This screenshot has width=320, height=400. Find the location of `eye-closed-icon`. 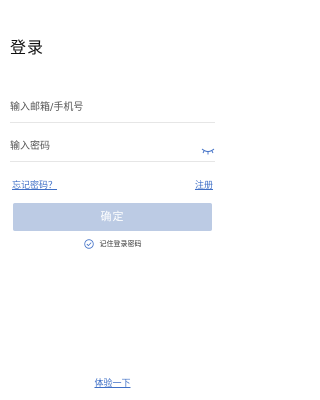

eye-closed-icon is located at coordinates (208, 148).